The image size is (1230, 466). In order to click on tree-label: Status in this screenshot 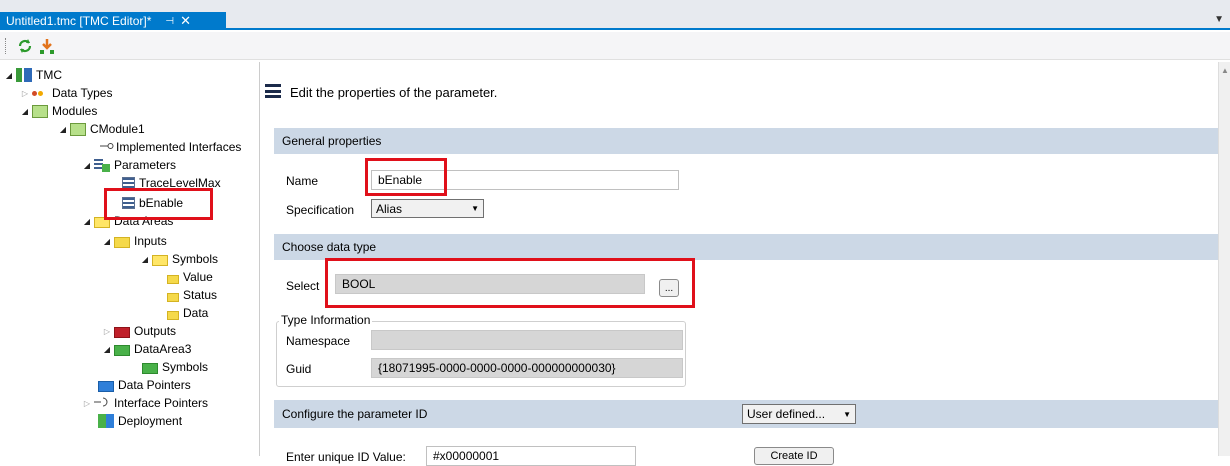, I will do `click(200, 295)`.